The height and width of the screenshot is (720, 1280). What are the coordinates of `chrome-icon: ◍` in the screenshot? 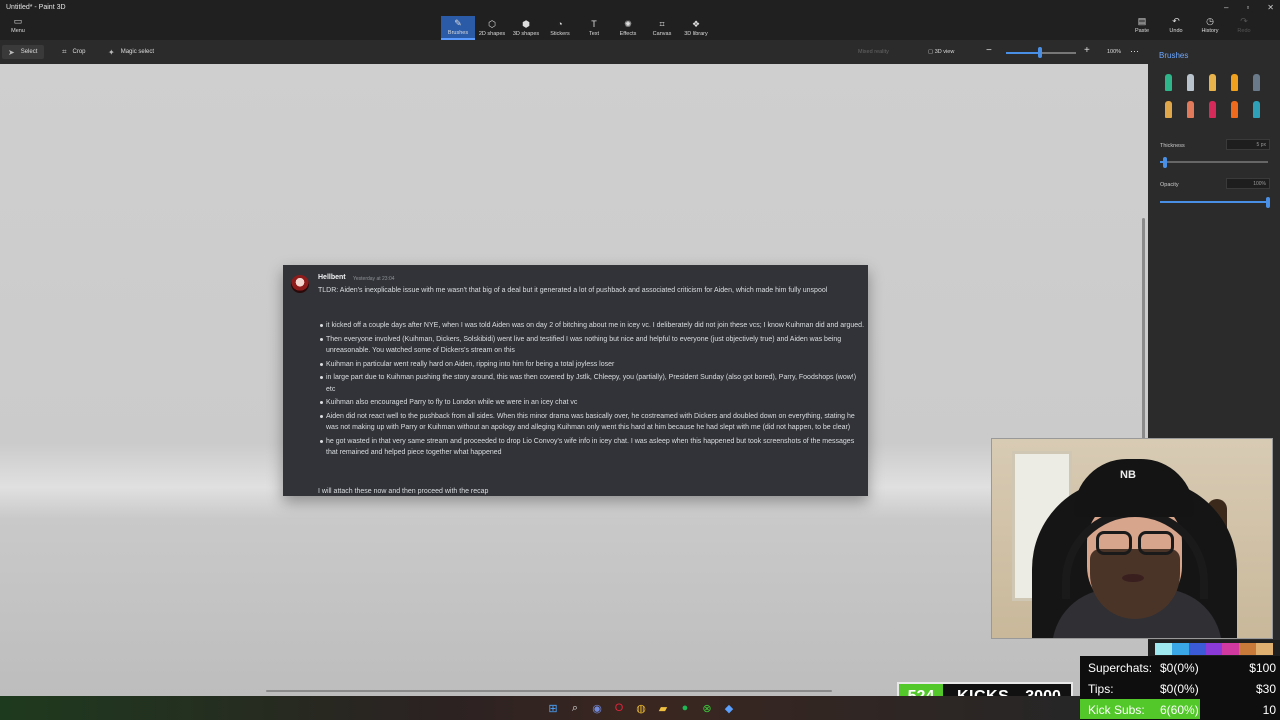 It's located at (641, 708).